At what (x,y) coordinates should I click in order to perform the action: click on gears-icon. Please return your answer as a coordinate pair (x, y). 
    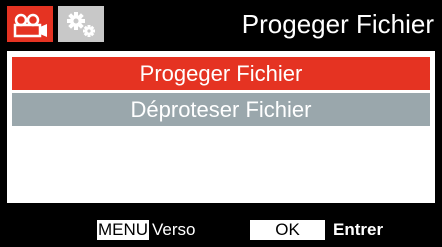
    Looking at the image, I should click on (81, 24).